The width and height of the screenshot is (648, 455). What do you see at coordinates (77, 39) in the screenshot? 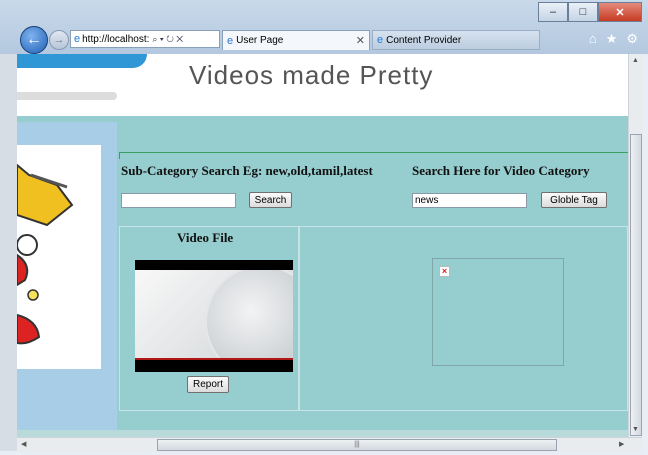
I see `ie-page-icon: e` at bounding box center [77, 39].